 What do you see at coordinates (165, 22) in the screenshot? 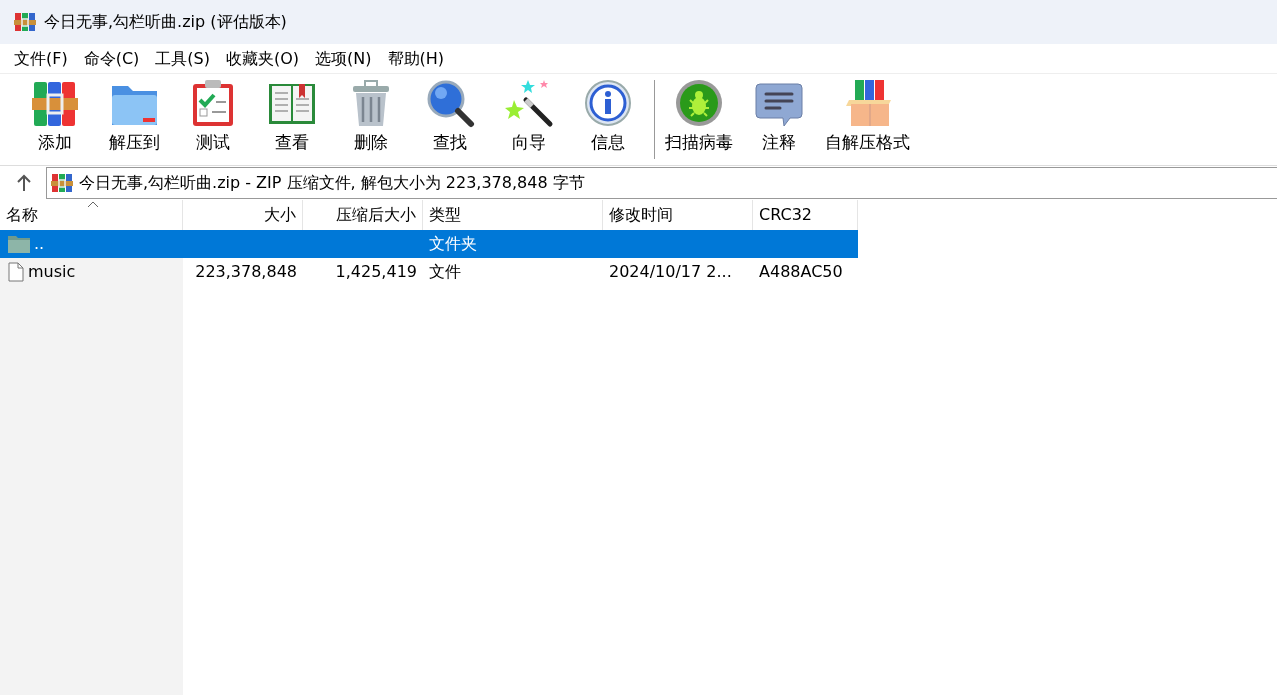
I see `window-title: 今日无事,勾栏听曲.zip (评估版本)` at bounding box center [165, 22].